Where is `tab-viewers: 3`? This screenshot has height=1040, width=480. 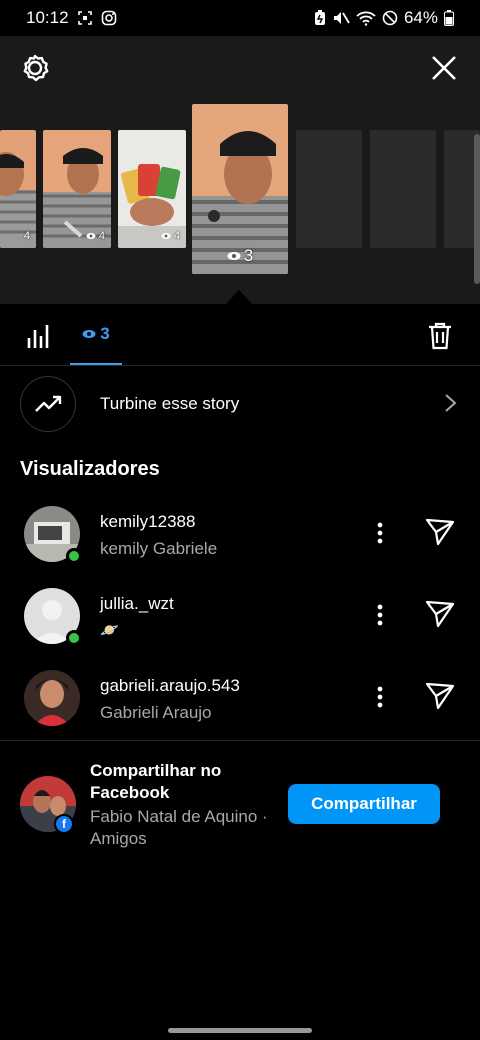
tab-viewers: 3 is located at coordinates (96, 334).